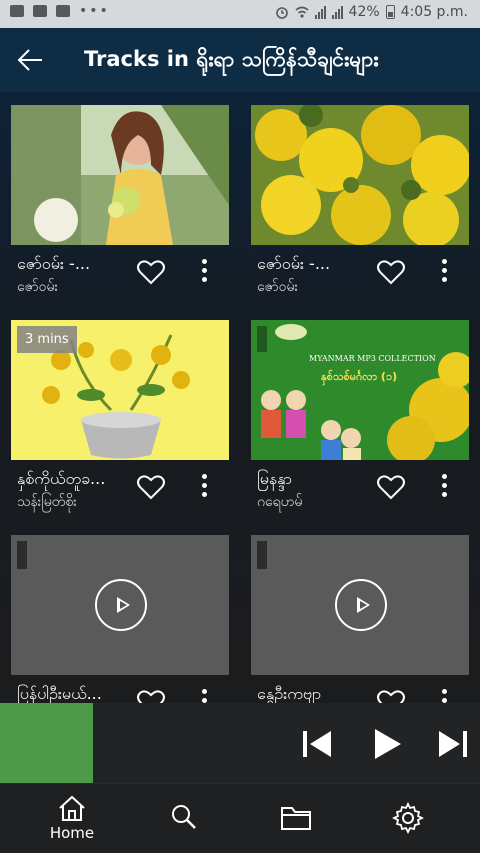 The height and width of the screenshot is (853, 480). Describe the element at coordinates (94, 11) in the screenshot. I see `more-notifications-icon: •••` at that location.